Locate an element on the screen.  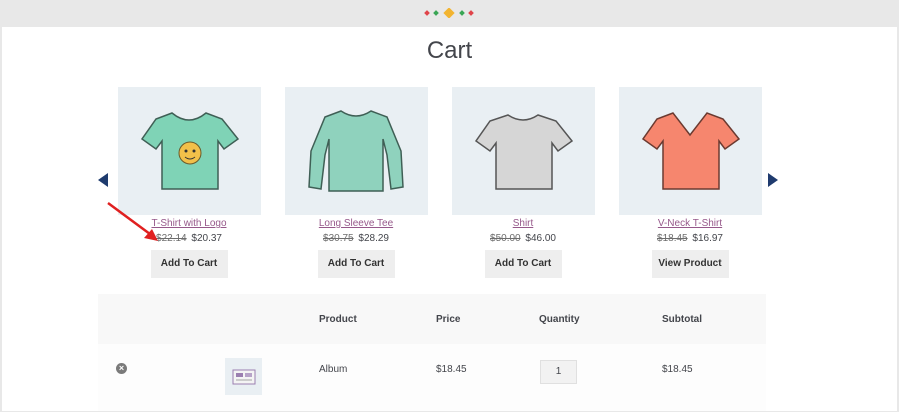
shirt-icon is located at coordinates (524, 152).